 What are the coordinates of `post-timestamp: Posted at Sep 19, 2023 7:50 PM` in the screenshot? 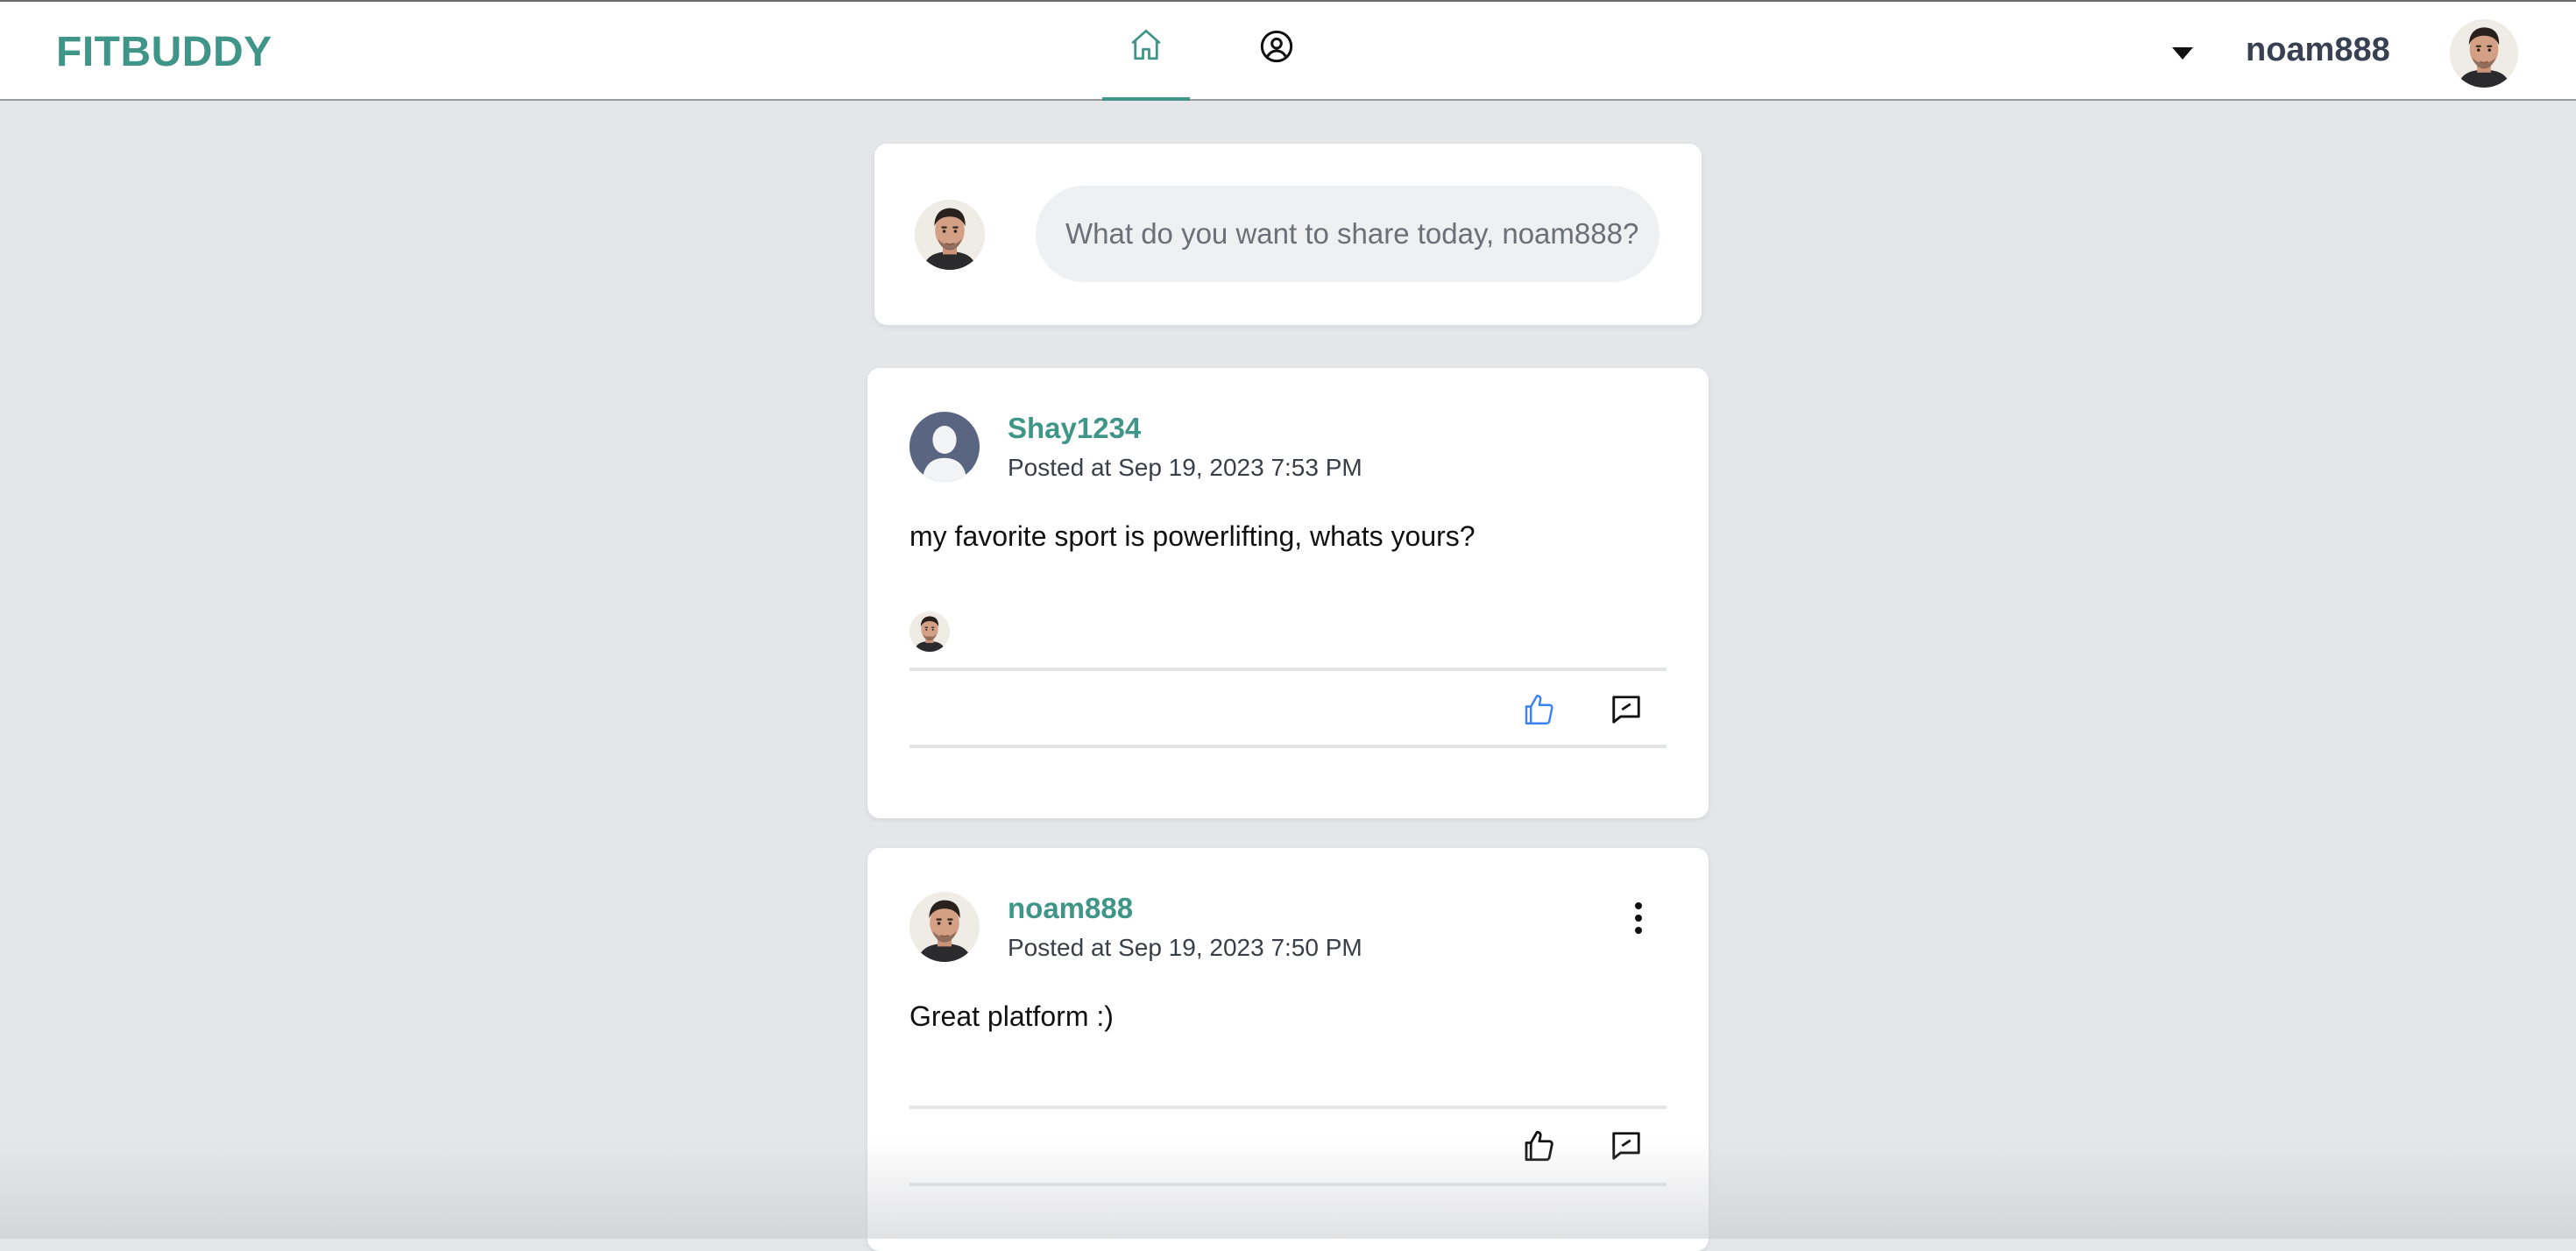 It's located at (1185, 947).